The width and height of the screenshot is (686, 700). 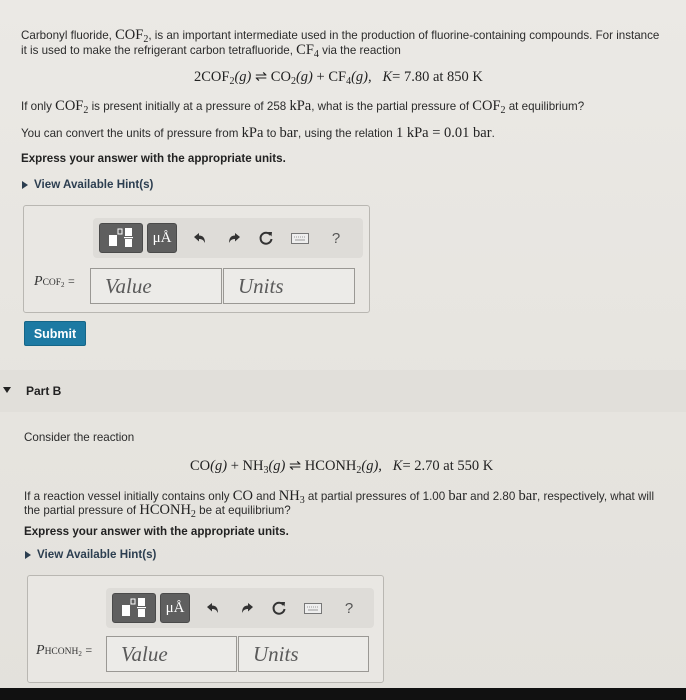 What do you see at coordinates (307, 51) in the screenshot?
I see `formula-cf4: CF4` at bounding box center [307, 51].